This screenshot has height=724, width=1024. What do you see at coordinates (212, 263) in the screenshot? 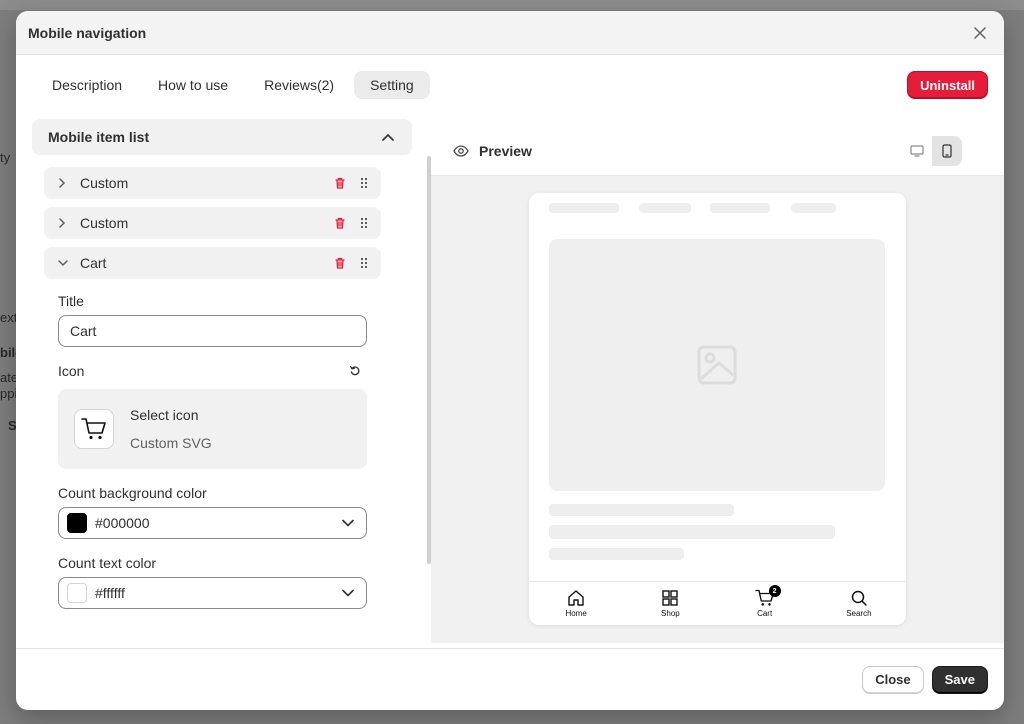
I see `list-item: Cart` at bounding box center [212, 263].